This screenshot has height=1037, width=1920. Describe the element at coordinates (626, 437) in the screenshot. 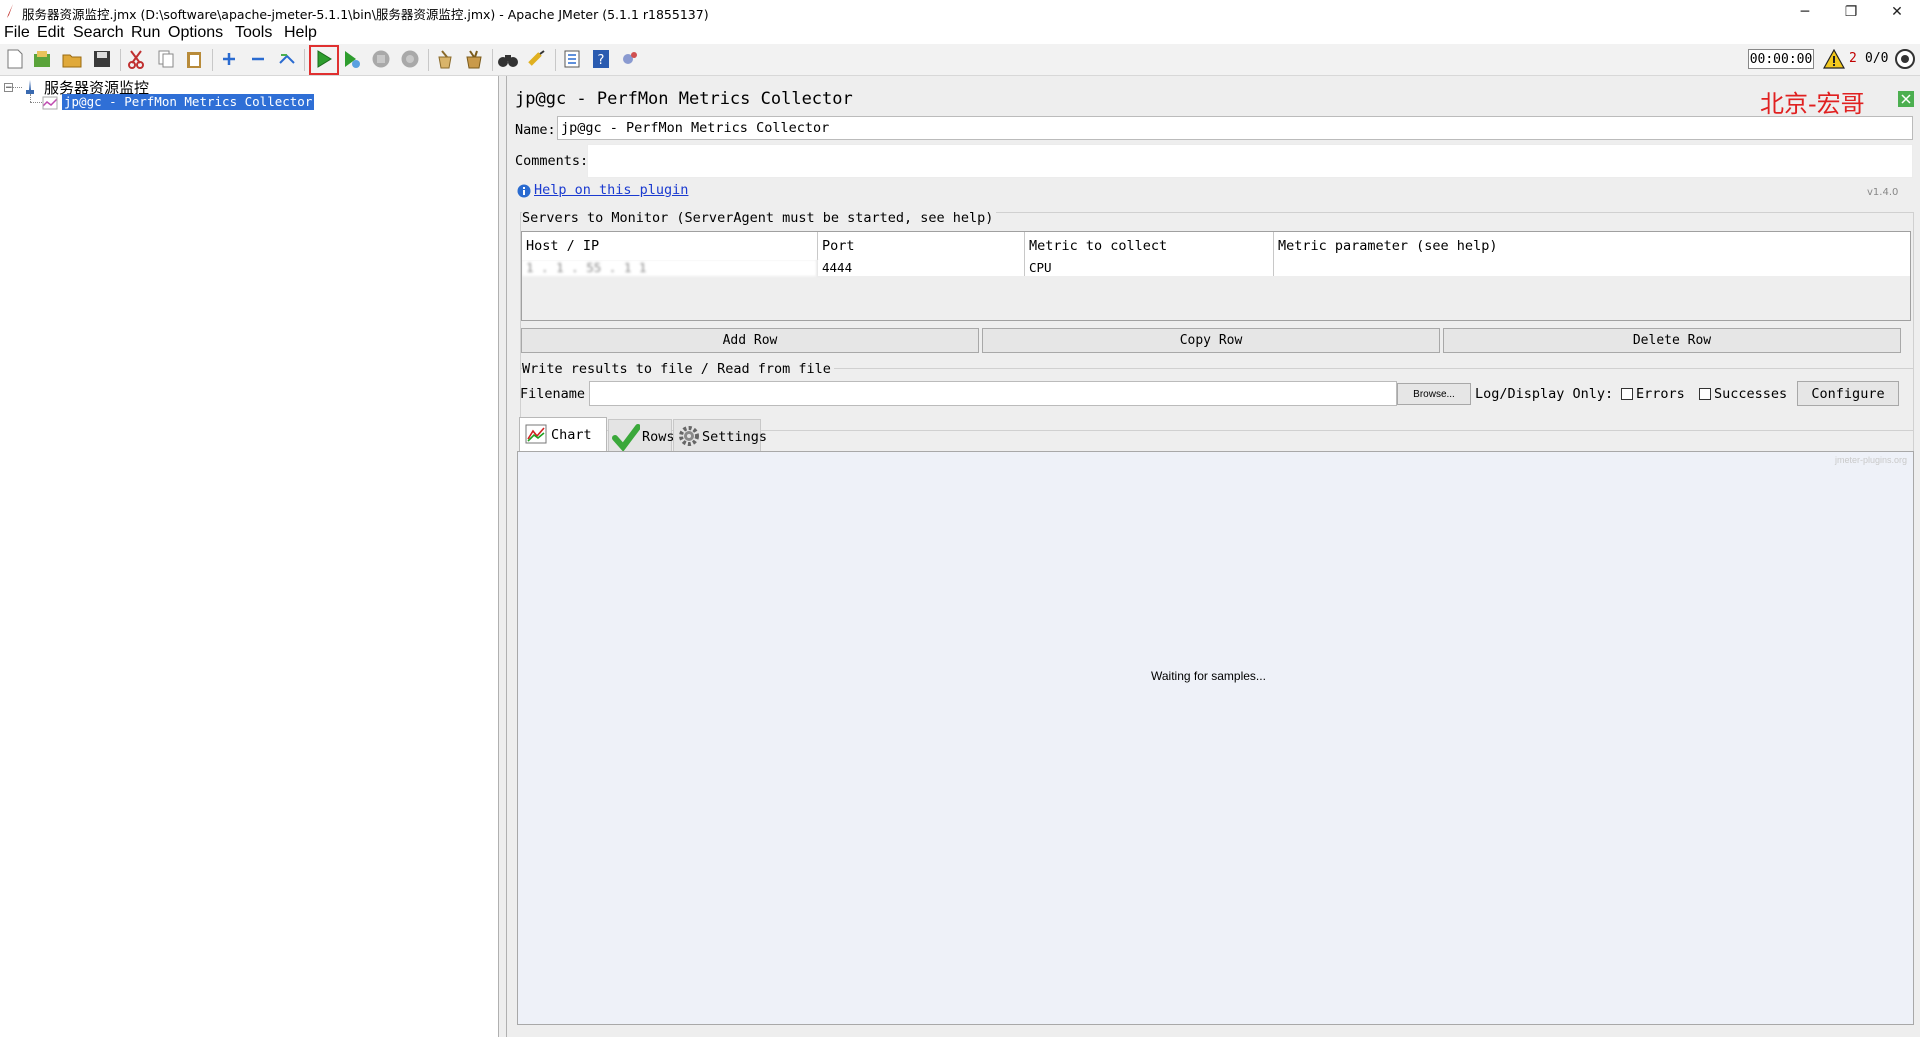

I see `checkmark-icon` at that location.